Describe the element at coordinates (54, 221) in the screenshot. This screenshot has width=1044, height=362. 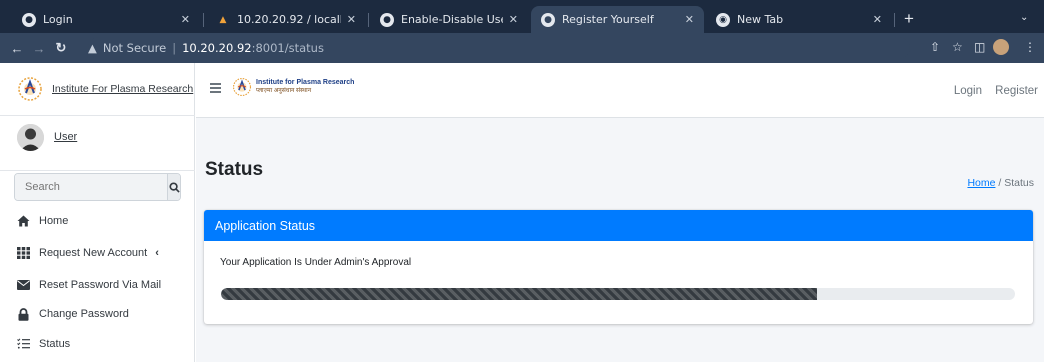
I see `sidebar-item-label: Home` at that location.